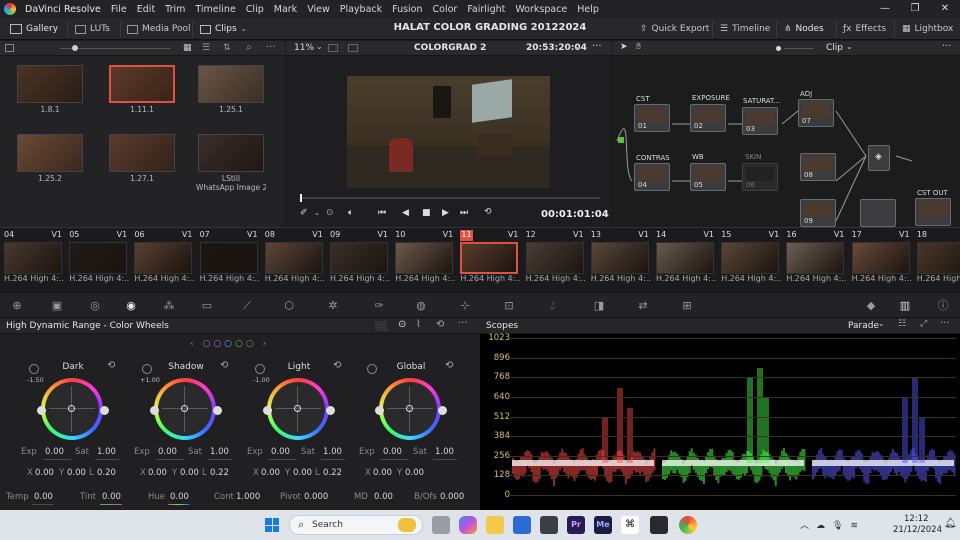  I want to click on timeline-name: COLORGRAD 2, so click(450, 48).